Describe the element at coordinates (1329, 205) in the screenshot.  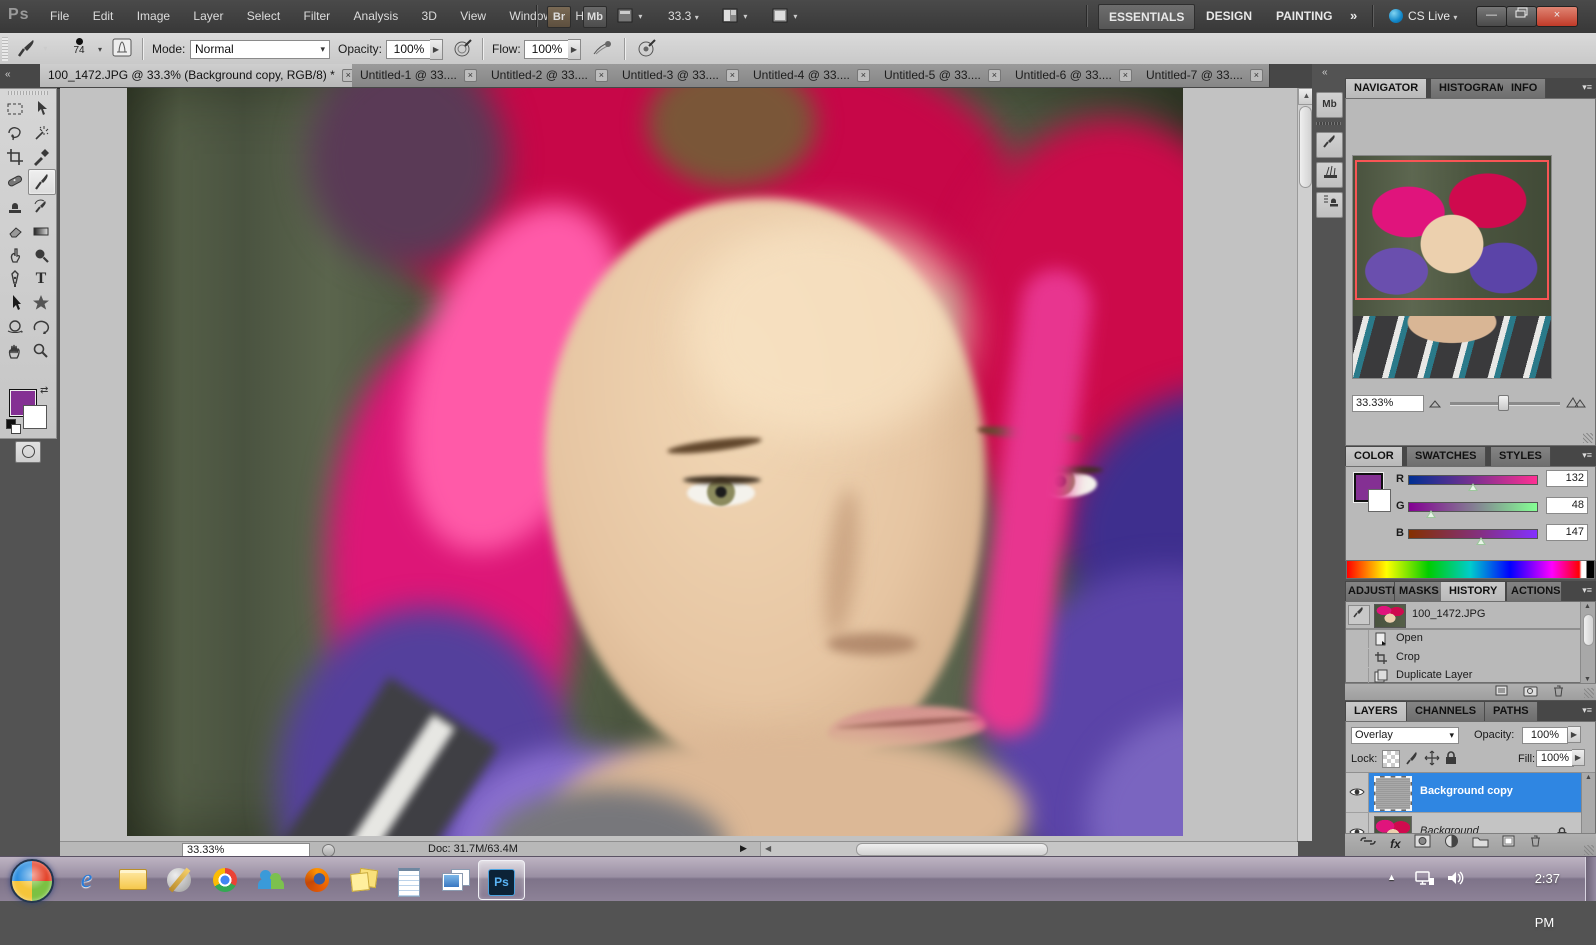
I see `clone-source-panel-button` at that location.